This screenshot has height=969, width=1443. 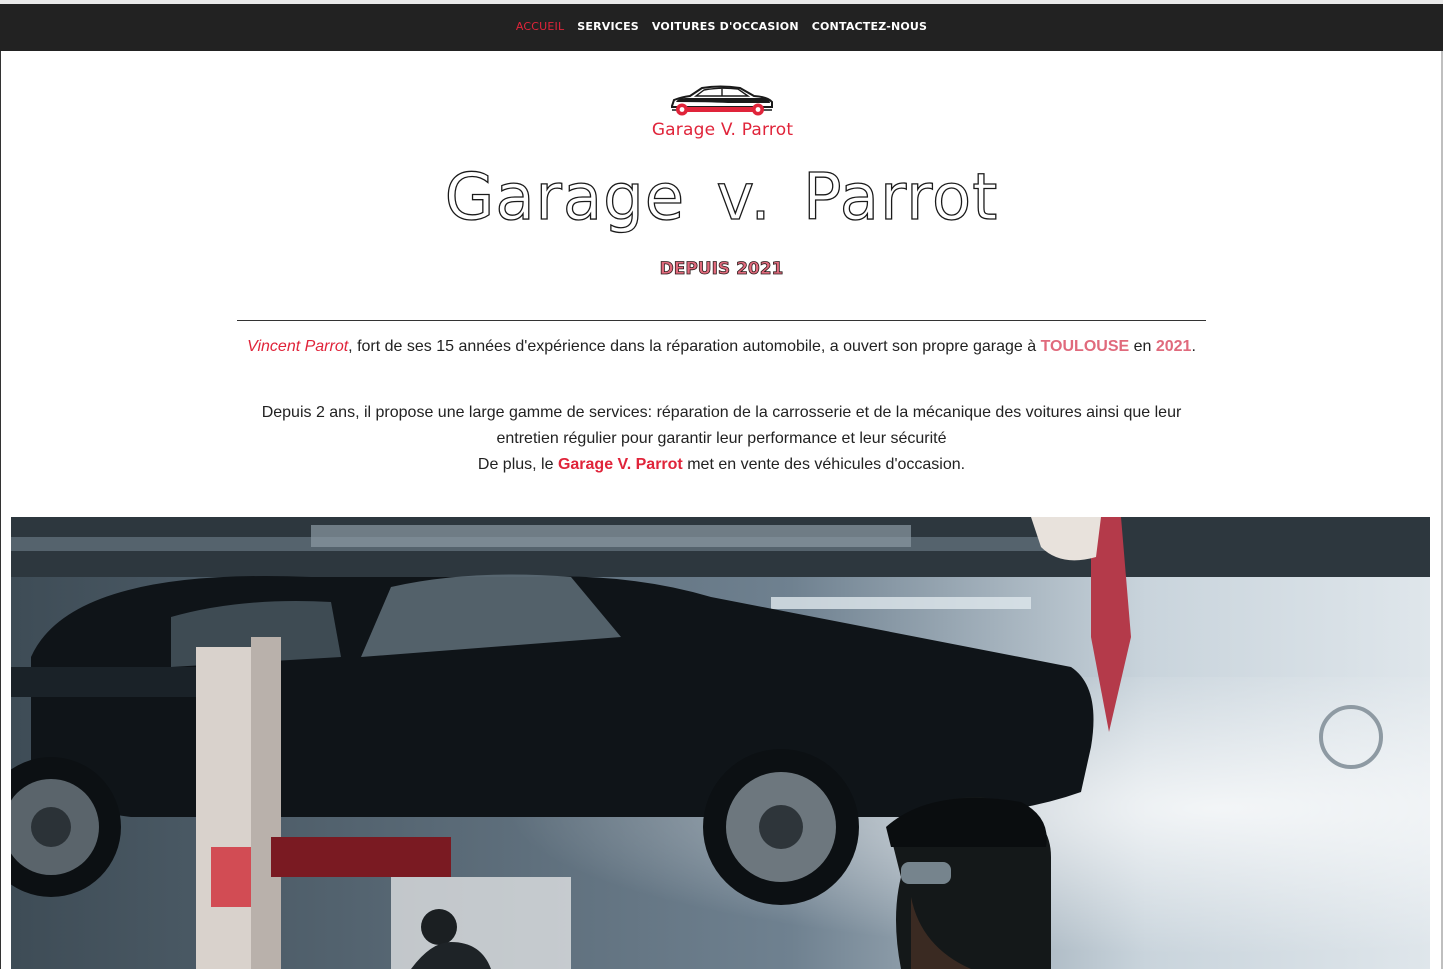 What do you see at coordinates (722, 100) in the screenshot?
I see `car-wrench-logo-icon` at bounding box center [722, 100].